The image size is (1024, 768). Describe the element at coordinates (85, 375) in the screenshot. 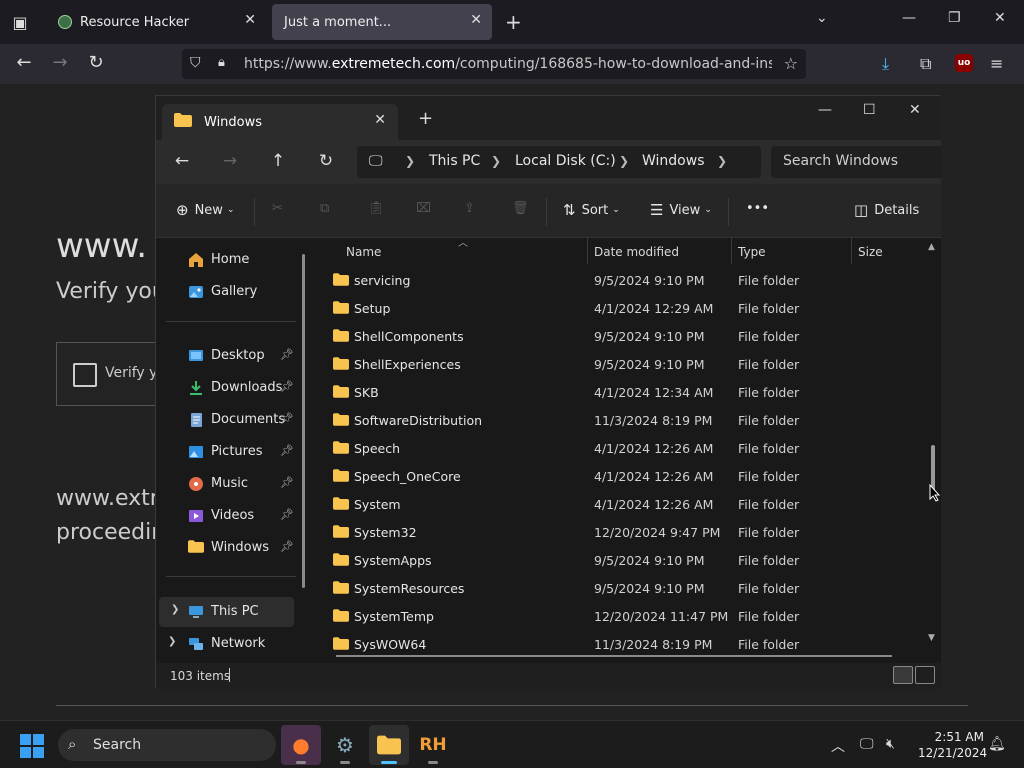

I see `captcha-checkbox` at that location.